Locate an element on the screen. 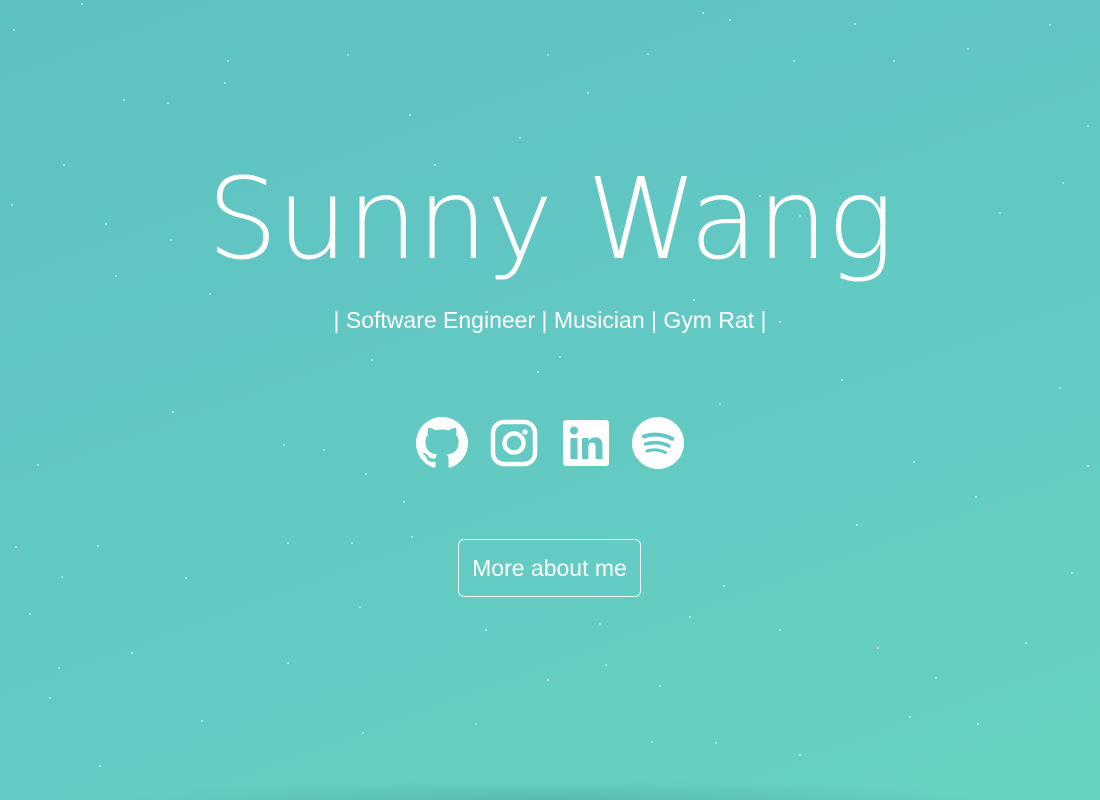 The height and width of the screenshot is (800, 1100). github-link is located at coordinates (442, 443).